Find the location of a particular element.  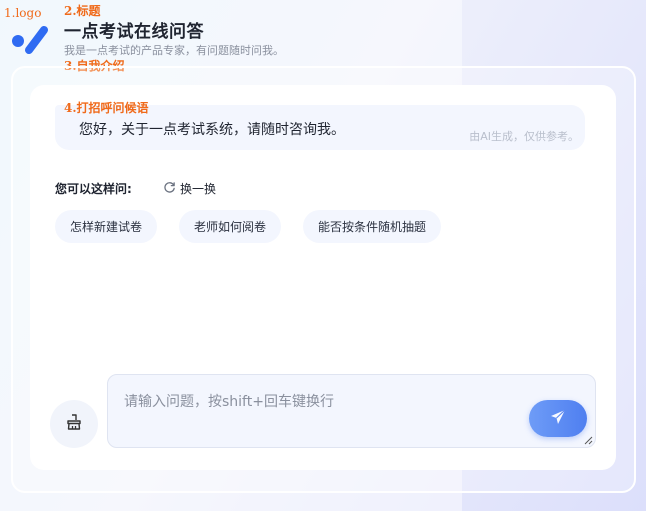

refresh-label: 换一换 is located at coordinates (198, 189).